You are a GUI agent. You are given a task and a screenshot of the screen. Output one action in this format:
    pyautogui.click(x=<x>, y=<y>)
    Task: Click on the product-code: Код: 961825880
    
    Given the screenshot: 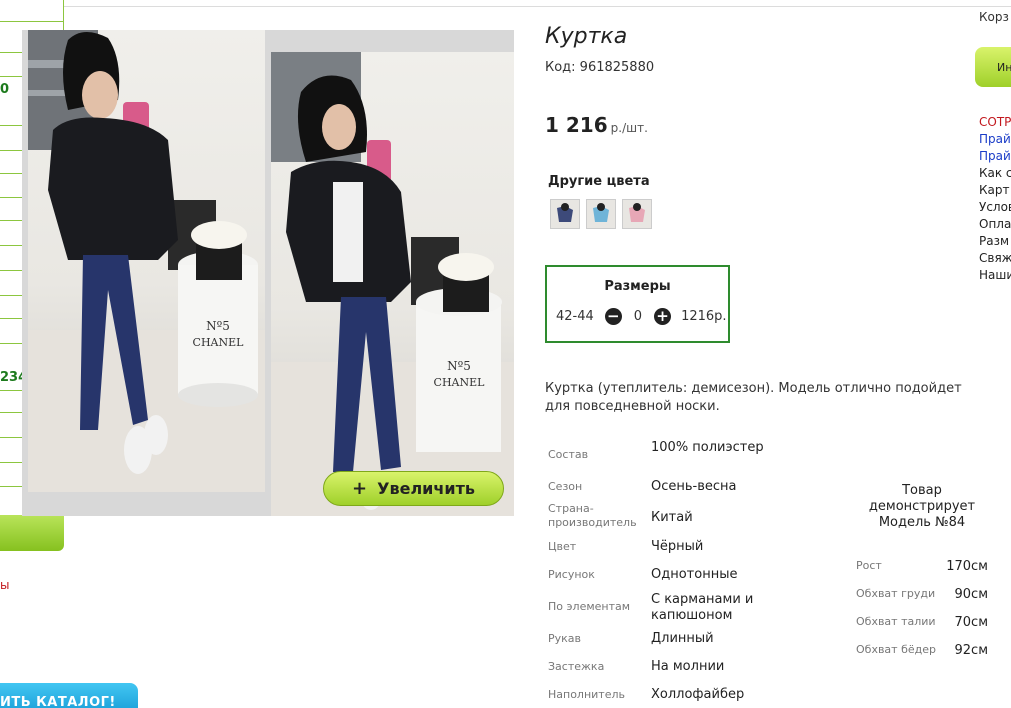 What is the action you would take?
    pyautogui.click(x=600, y=67)
    